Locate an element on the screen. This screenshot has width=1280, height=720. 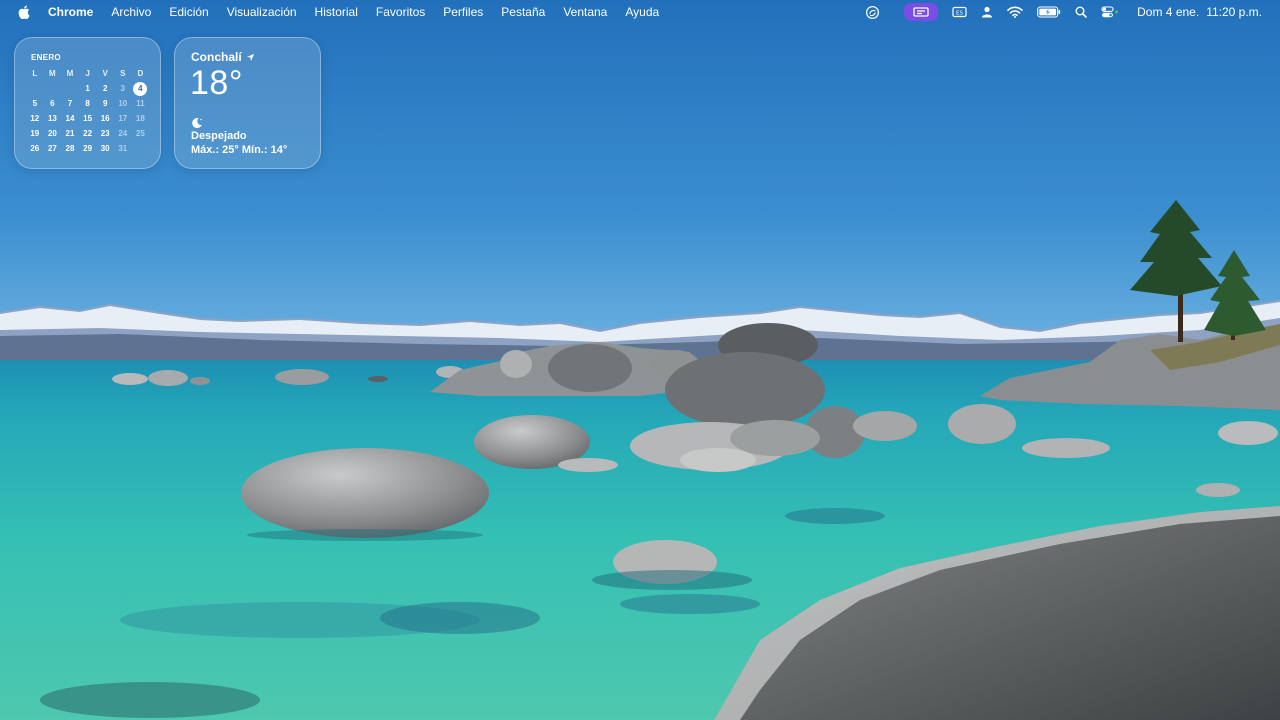
status-area: ES Dom 4 ene. 11:20 p.m. is located at coordinates (1065, 12).